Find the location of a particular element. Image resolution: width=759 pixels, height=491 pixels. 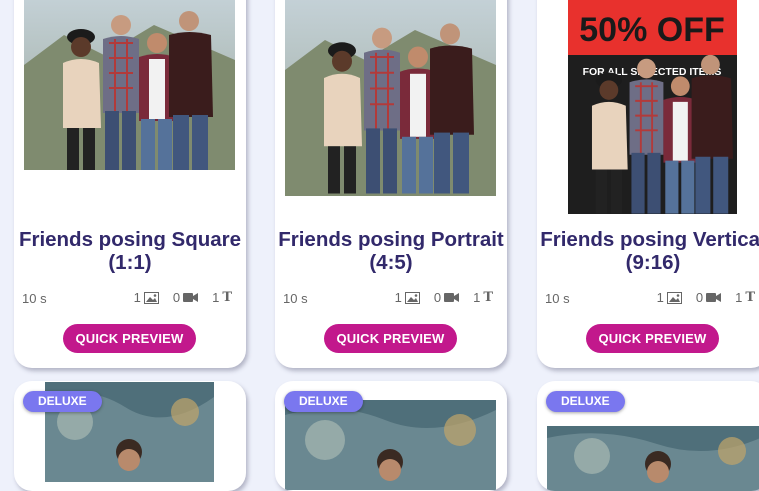

template-thumbnail: 50% OFF FOR ALL SELECTED ITEMS is located at coordinates (652, 107).